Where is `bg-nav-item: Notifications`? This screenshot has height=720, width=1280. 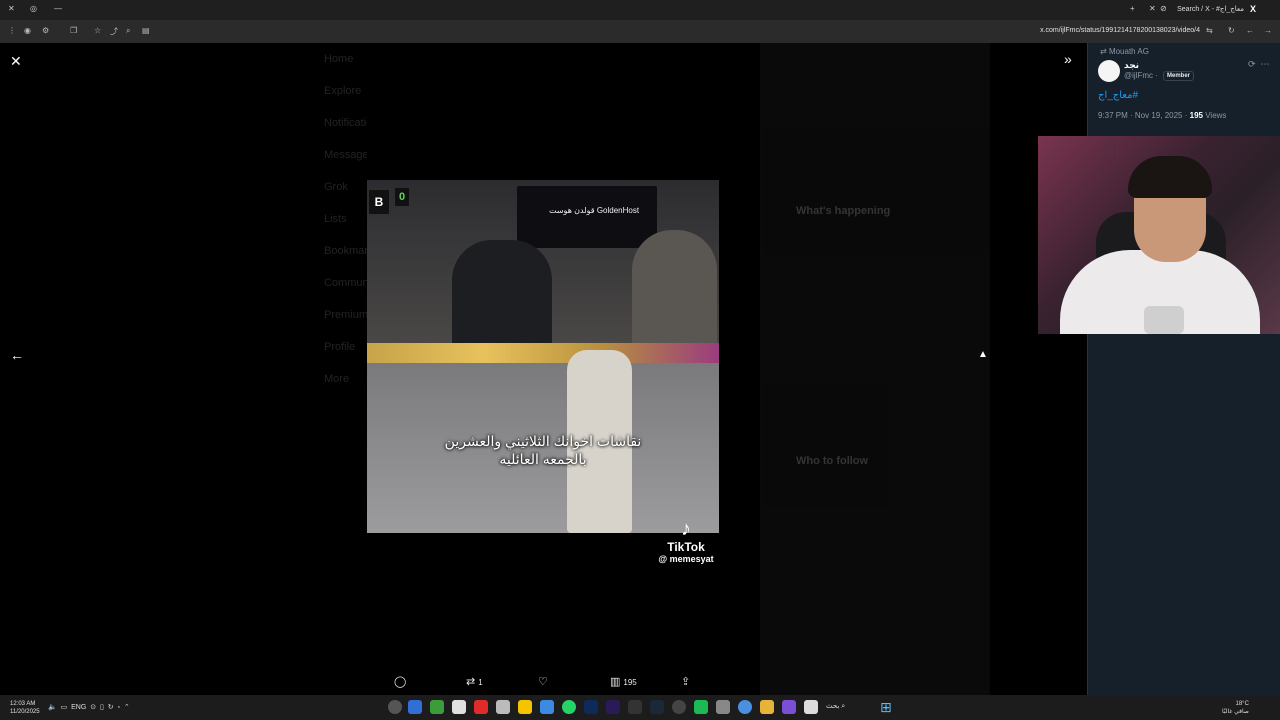 bg-nav-item: Notifications is located at coordinates (354, 123).